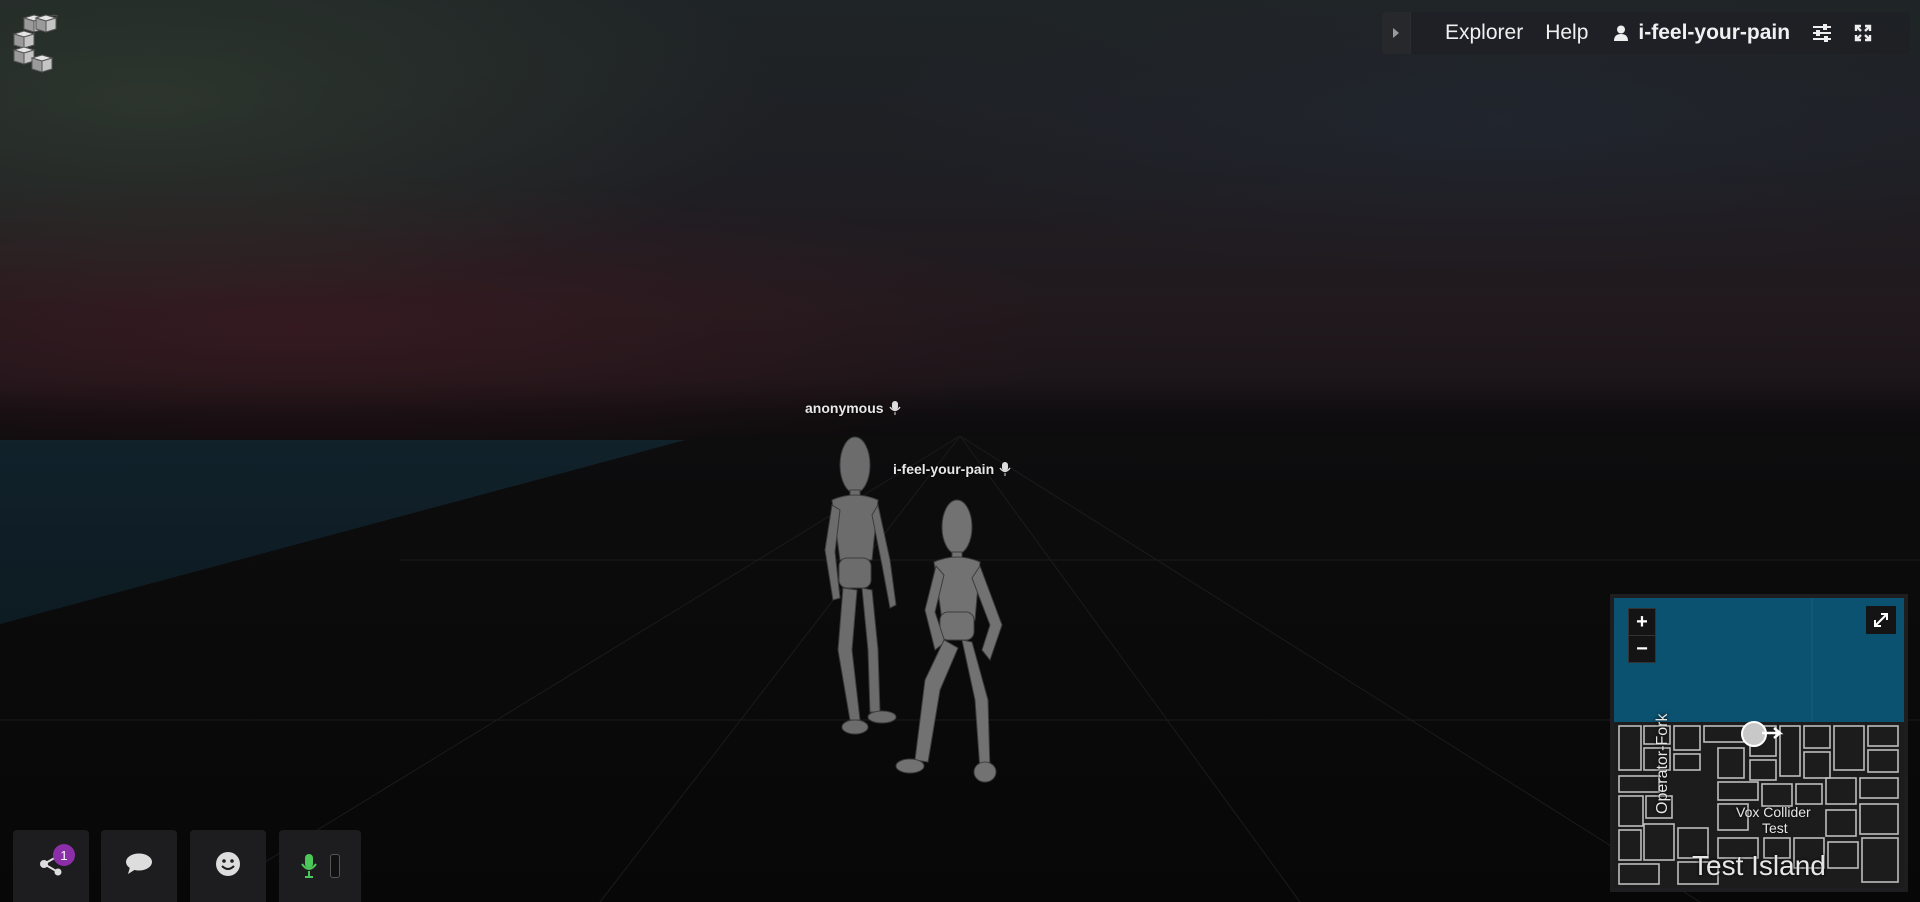 The width and height of the screenshot is (1920, 902). What do you see at coordinates (51, 866) in the screenshot?
I see `share-button: 1` at bounding box center [51, 866].